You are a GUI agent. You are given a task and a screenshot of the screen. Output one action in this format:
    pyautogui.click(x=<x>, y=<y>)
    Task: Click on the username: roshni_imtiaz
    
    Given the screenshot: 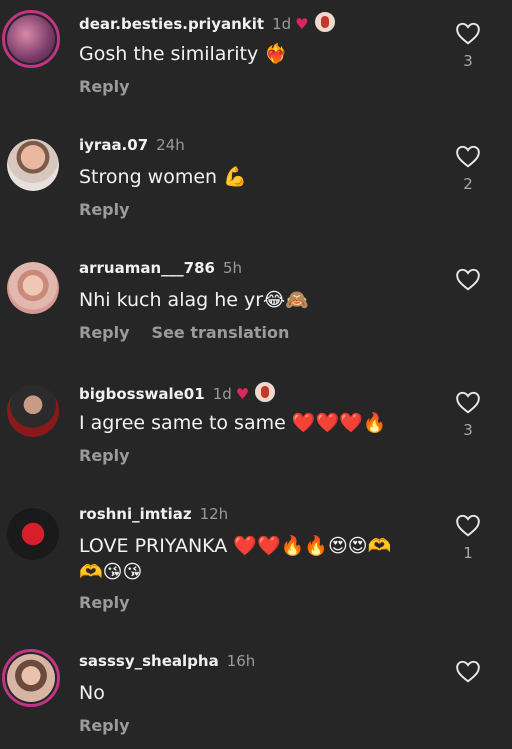 What is the action you would take?
    pyautogui.click(x=135, y=514)
    